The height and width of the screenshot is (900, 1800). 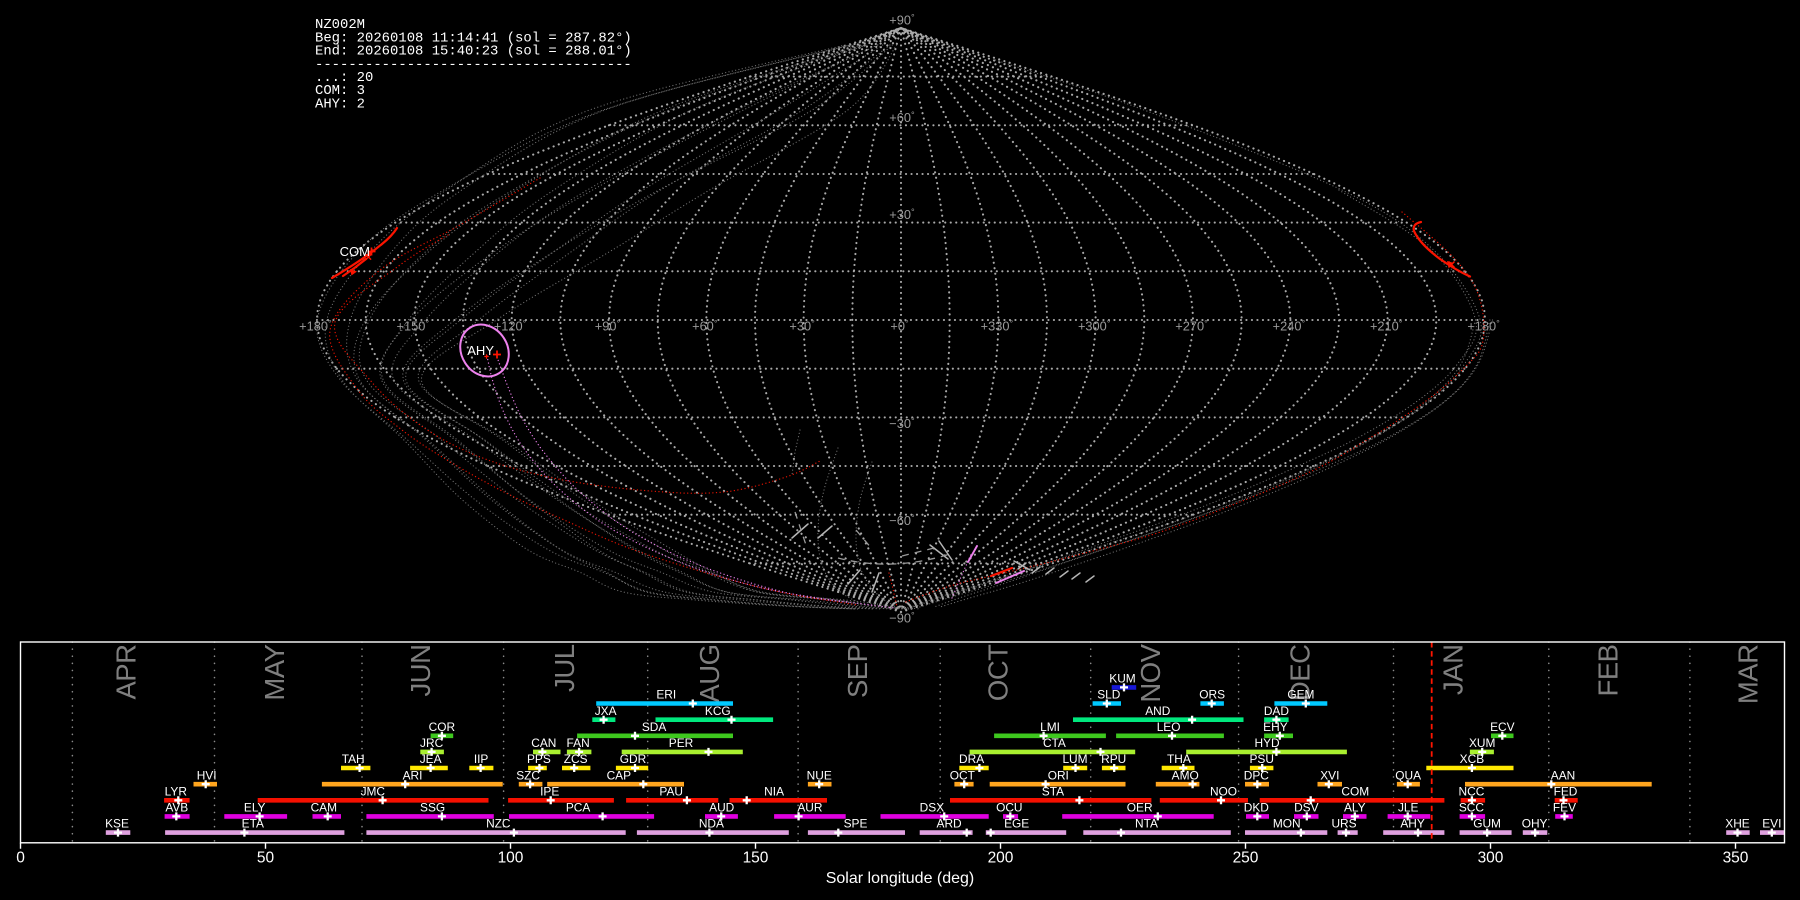 What do you see at coordinates (176, 791) in the screenshot?
I see `svg-text: LYR` at bounding box center [176, 791].